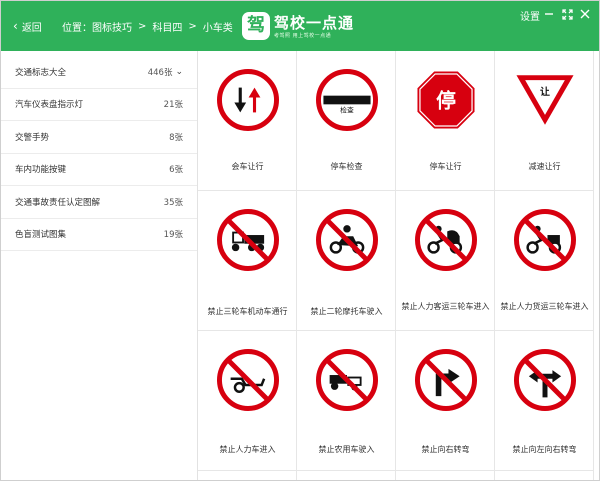  I want to click on sign-card: 禁止人力车进入, so click(247, 401).